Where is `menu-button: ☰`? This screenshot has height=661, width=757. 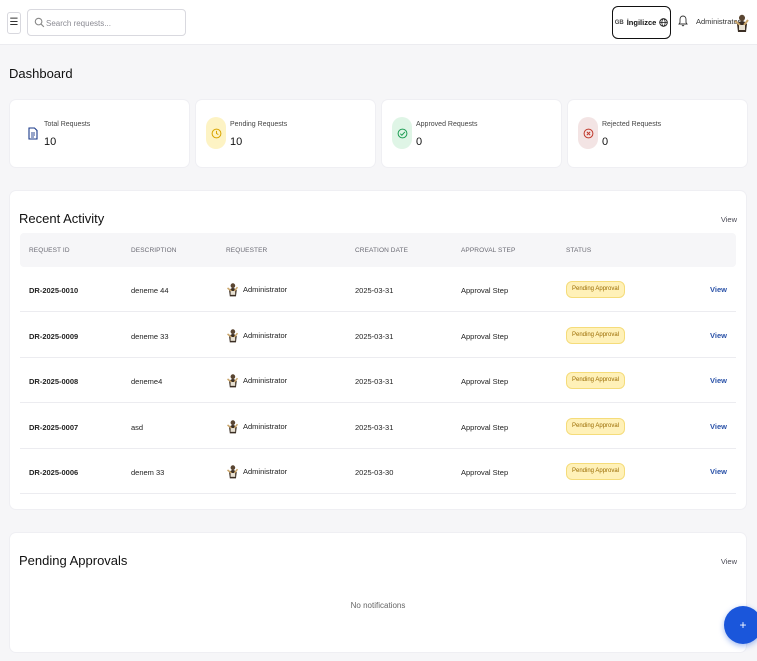 menu-button: ☰ is located at coordinates (14, 23).